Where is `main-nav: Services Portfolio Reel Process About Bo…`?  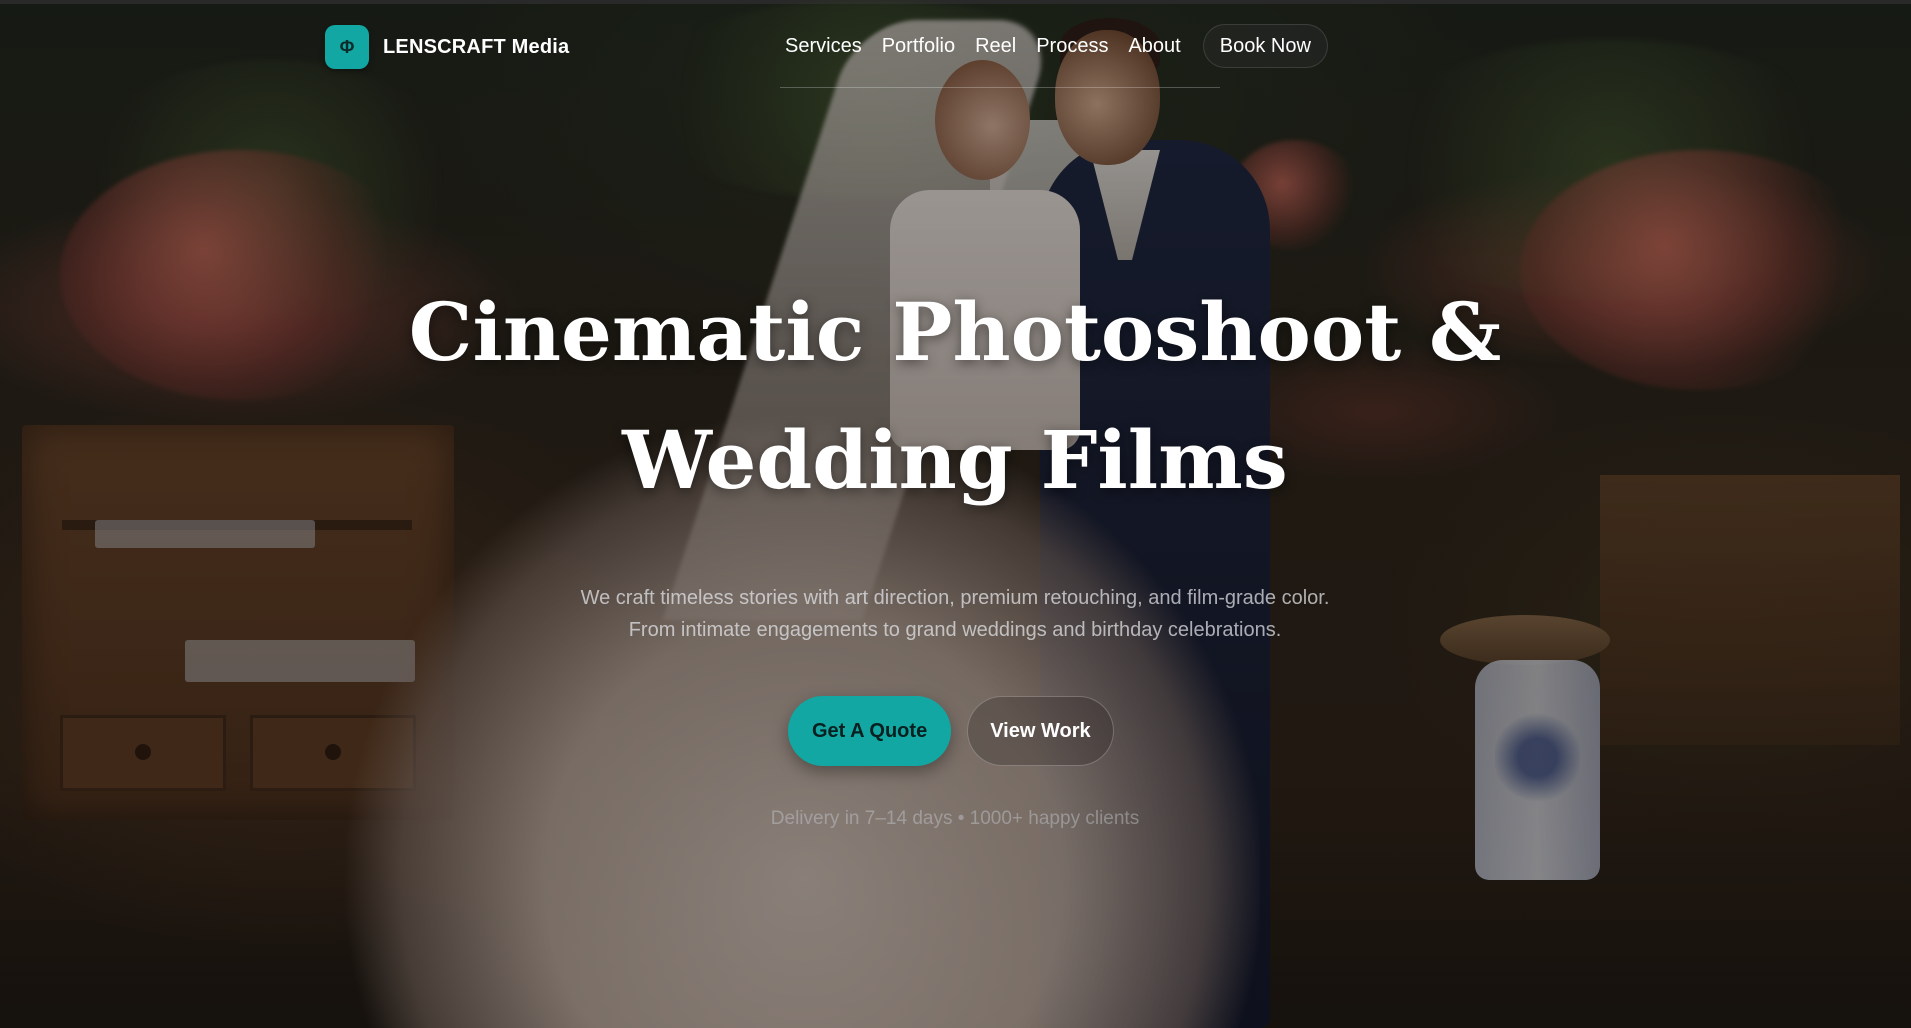
main-nav: Services Portfolio Reel Process About Bo… is located at coordinates (1056, 46).